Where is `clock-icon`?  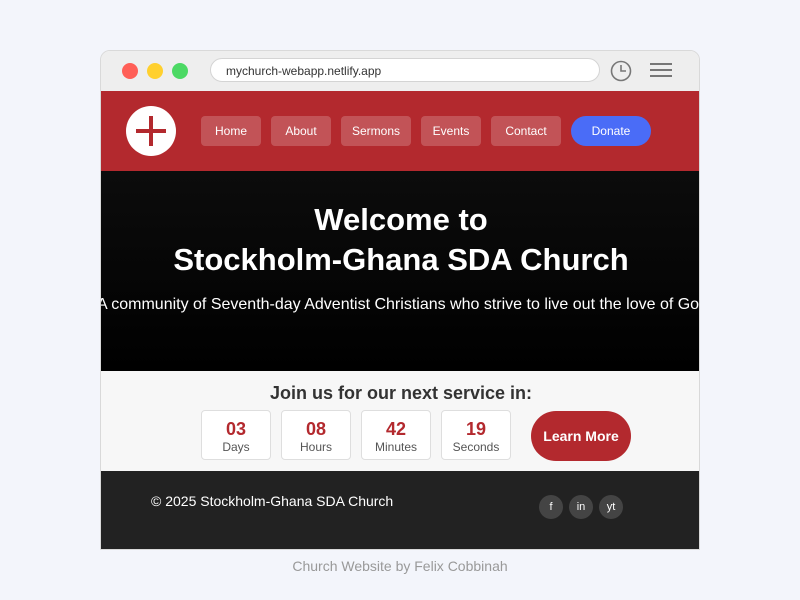 clock-icon is located at coordinates (621, 71).